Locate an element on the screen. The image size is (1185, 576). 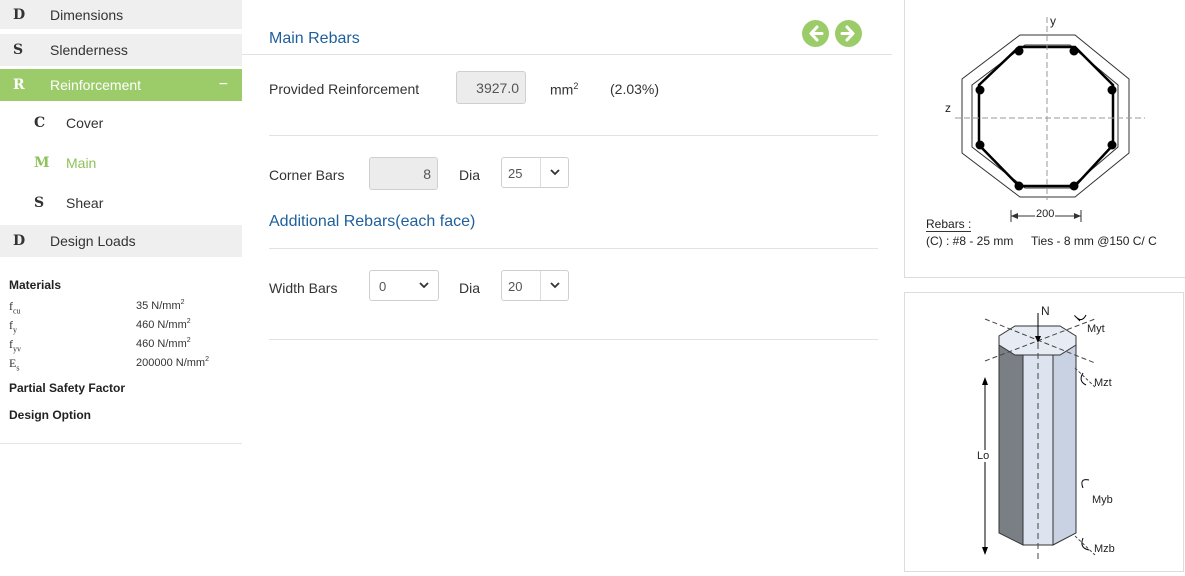
material-symbol: fcu is located at coordinates (15, 307).